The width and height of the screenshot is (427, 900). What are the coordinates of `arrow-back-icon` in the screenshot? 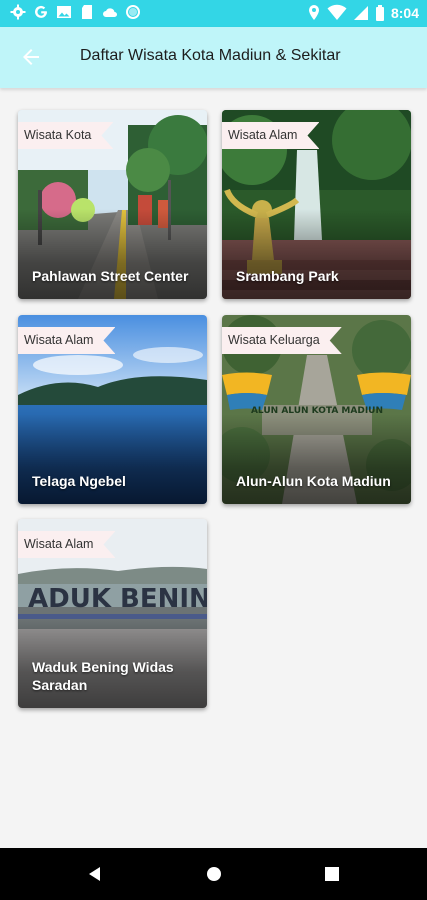 It's located at (31, 57).